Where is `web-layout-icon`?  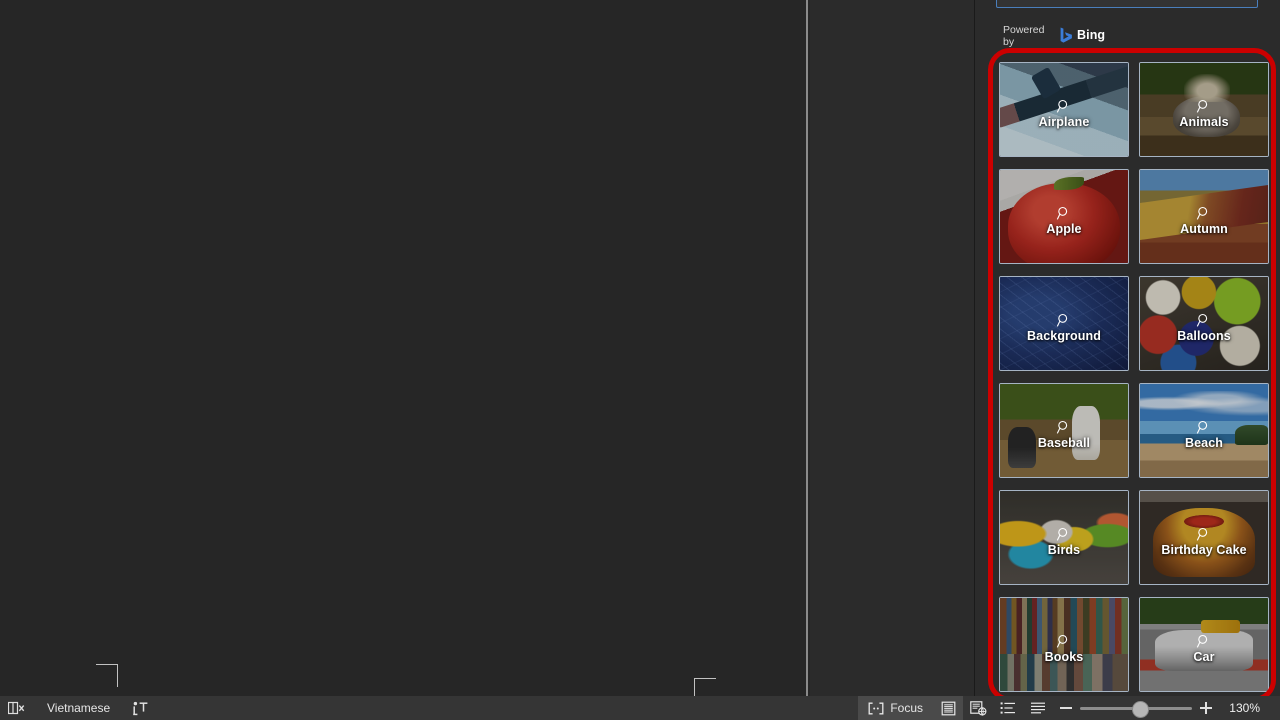 web-layout-icon is located at coordinates (978, 708).